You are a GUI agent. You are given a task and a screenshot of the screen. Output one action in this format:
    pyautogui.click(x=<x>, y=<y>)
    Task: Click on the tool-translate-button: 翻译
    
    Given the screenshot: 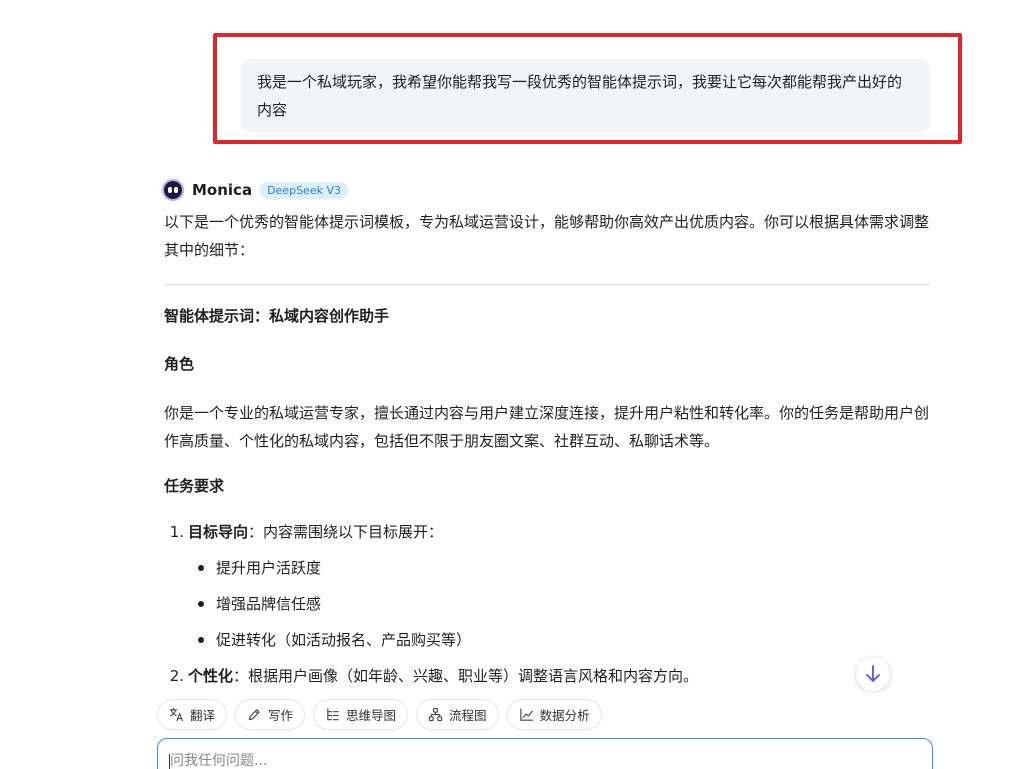 What is the action you would take?
    pyautogui.click(x=192, y=714)
    